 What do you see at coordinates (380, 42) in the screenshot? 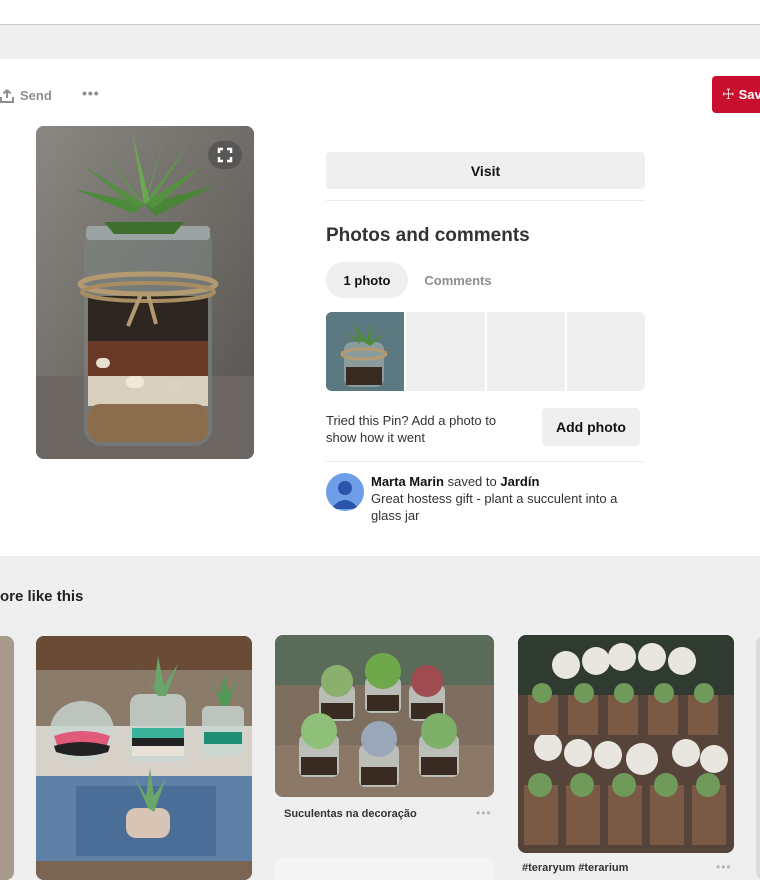
I see `page-gap` at bounding box center [380, 42].